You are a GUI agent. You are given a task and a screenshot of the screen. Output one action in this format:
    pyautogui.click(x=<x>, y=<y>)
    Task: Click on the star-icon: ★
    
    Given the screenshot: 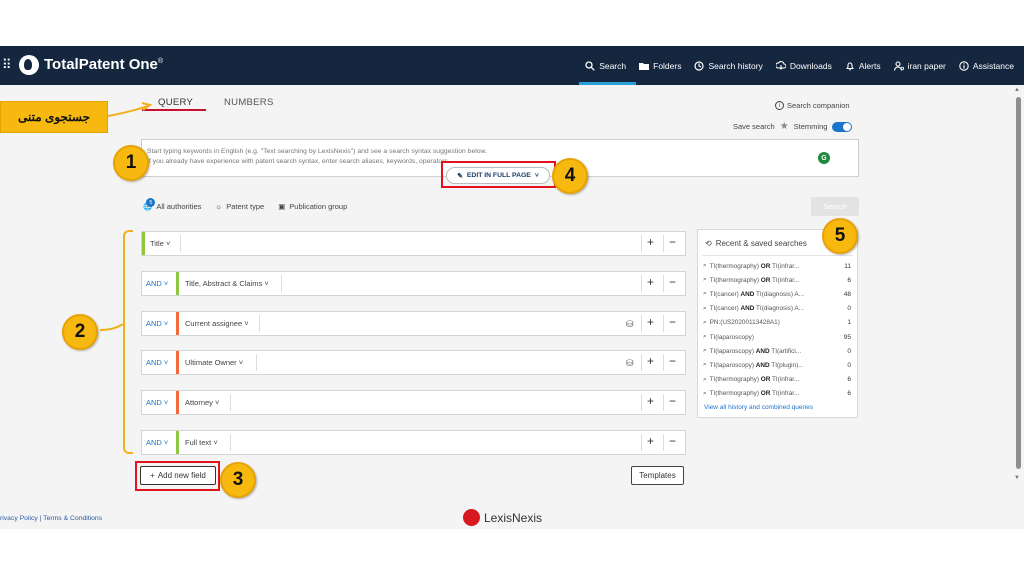 What is the action you would take?
    pyautogui.click(x=784, y=126)
    